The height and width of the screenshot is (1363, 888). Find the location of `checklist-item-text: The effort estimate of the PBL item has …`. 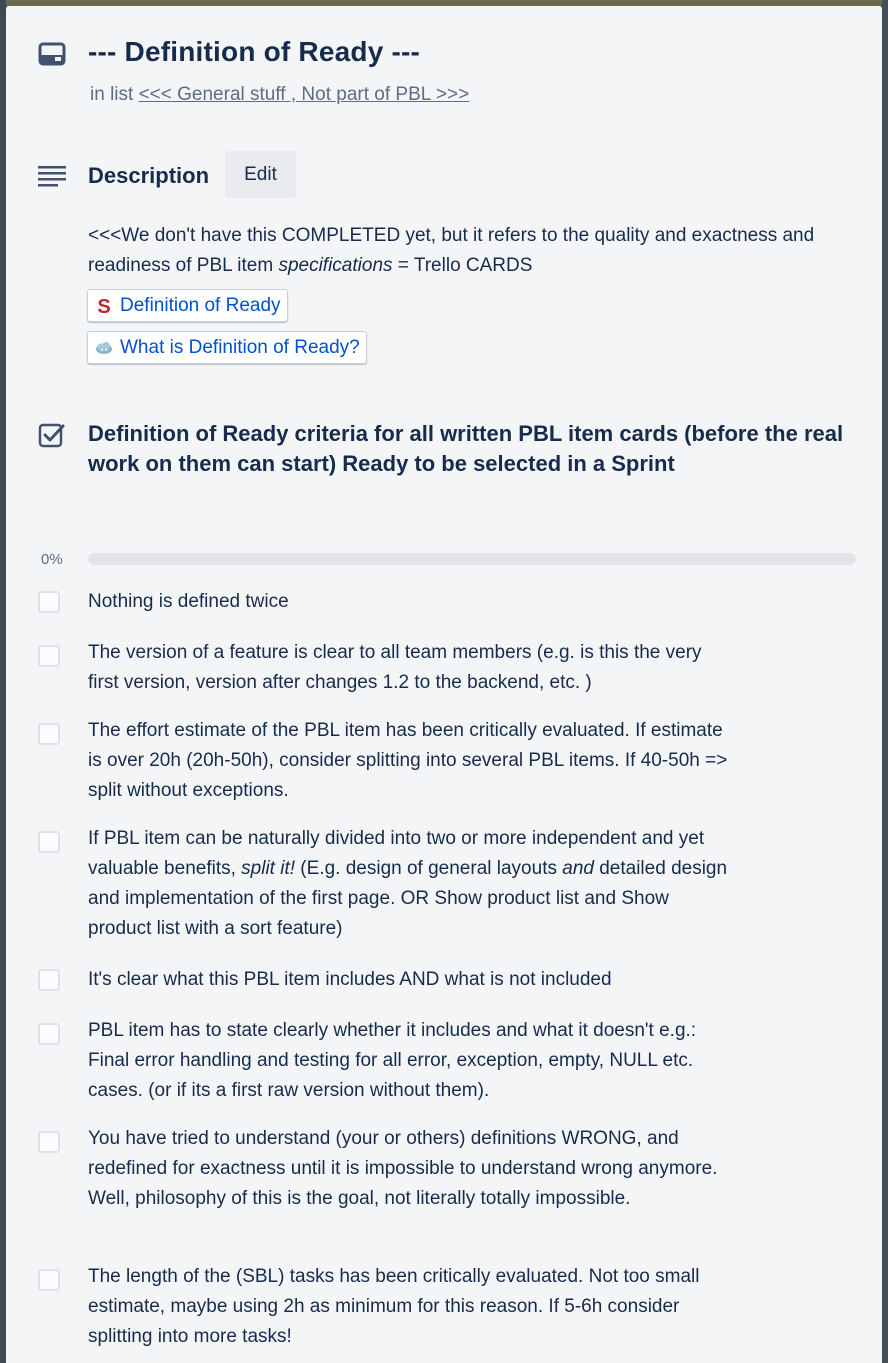

checklist-item-text: The effort estimate of the PBL item has … is located at coordinates (408, 761).